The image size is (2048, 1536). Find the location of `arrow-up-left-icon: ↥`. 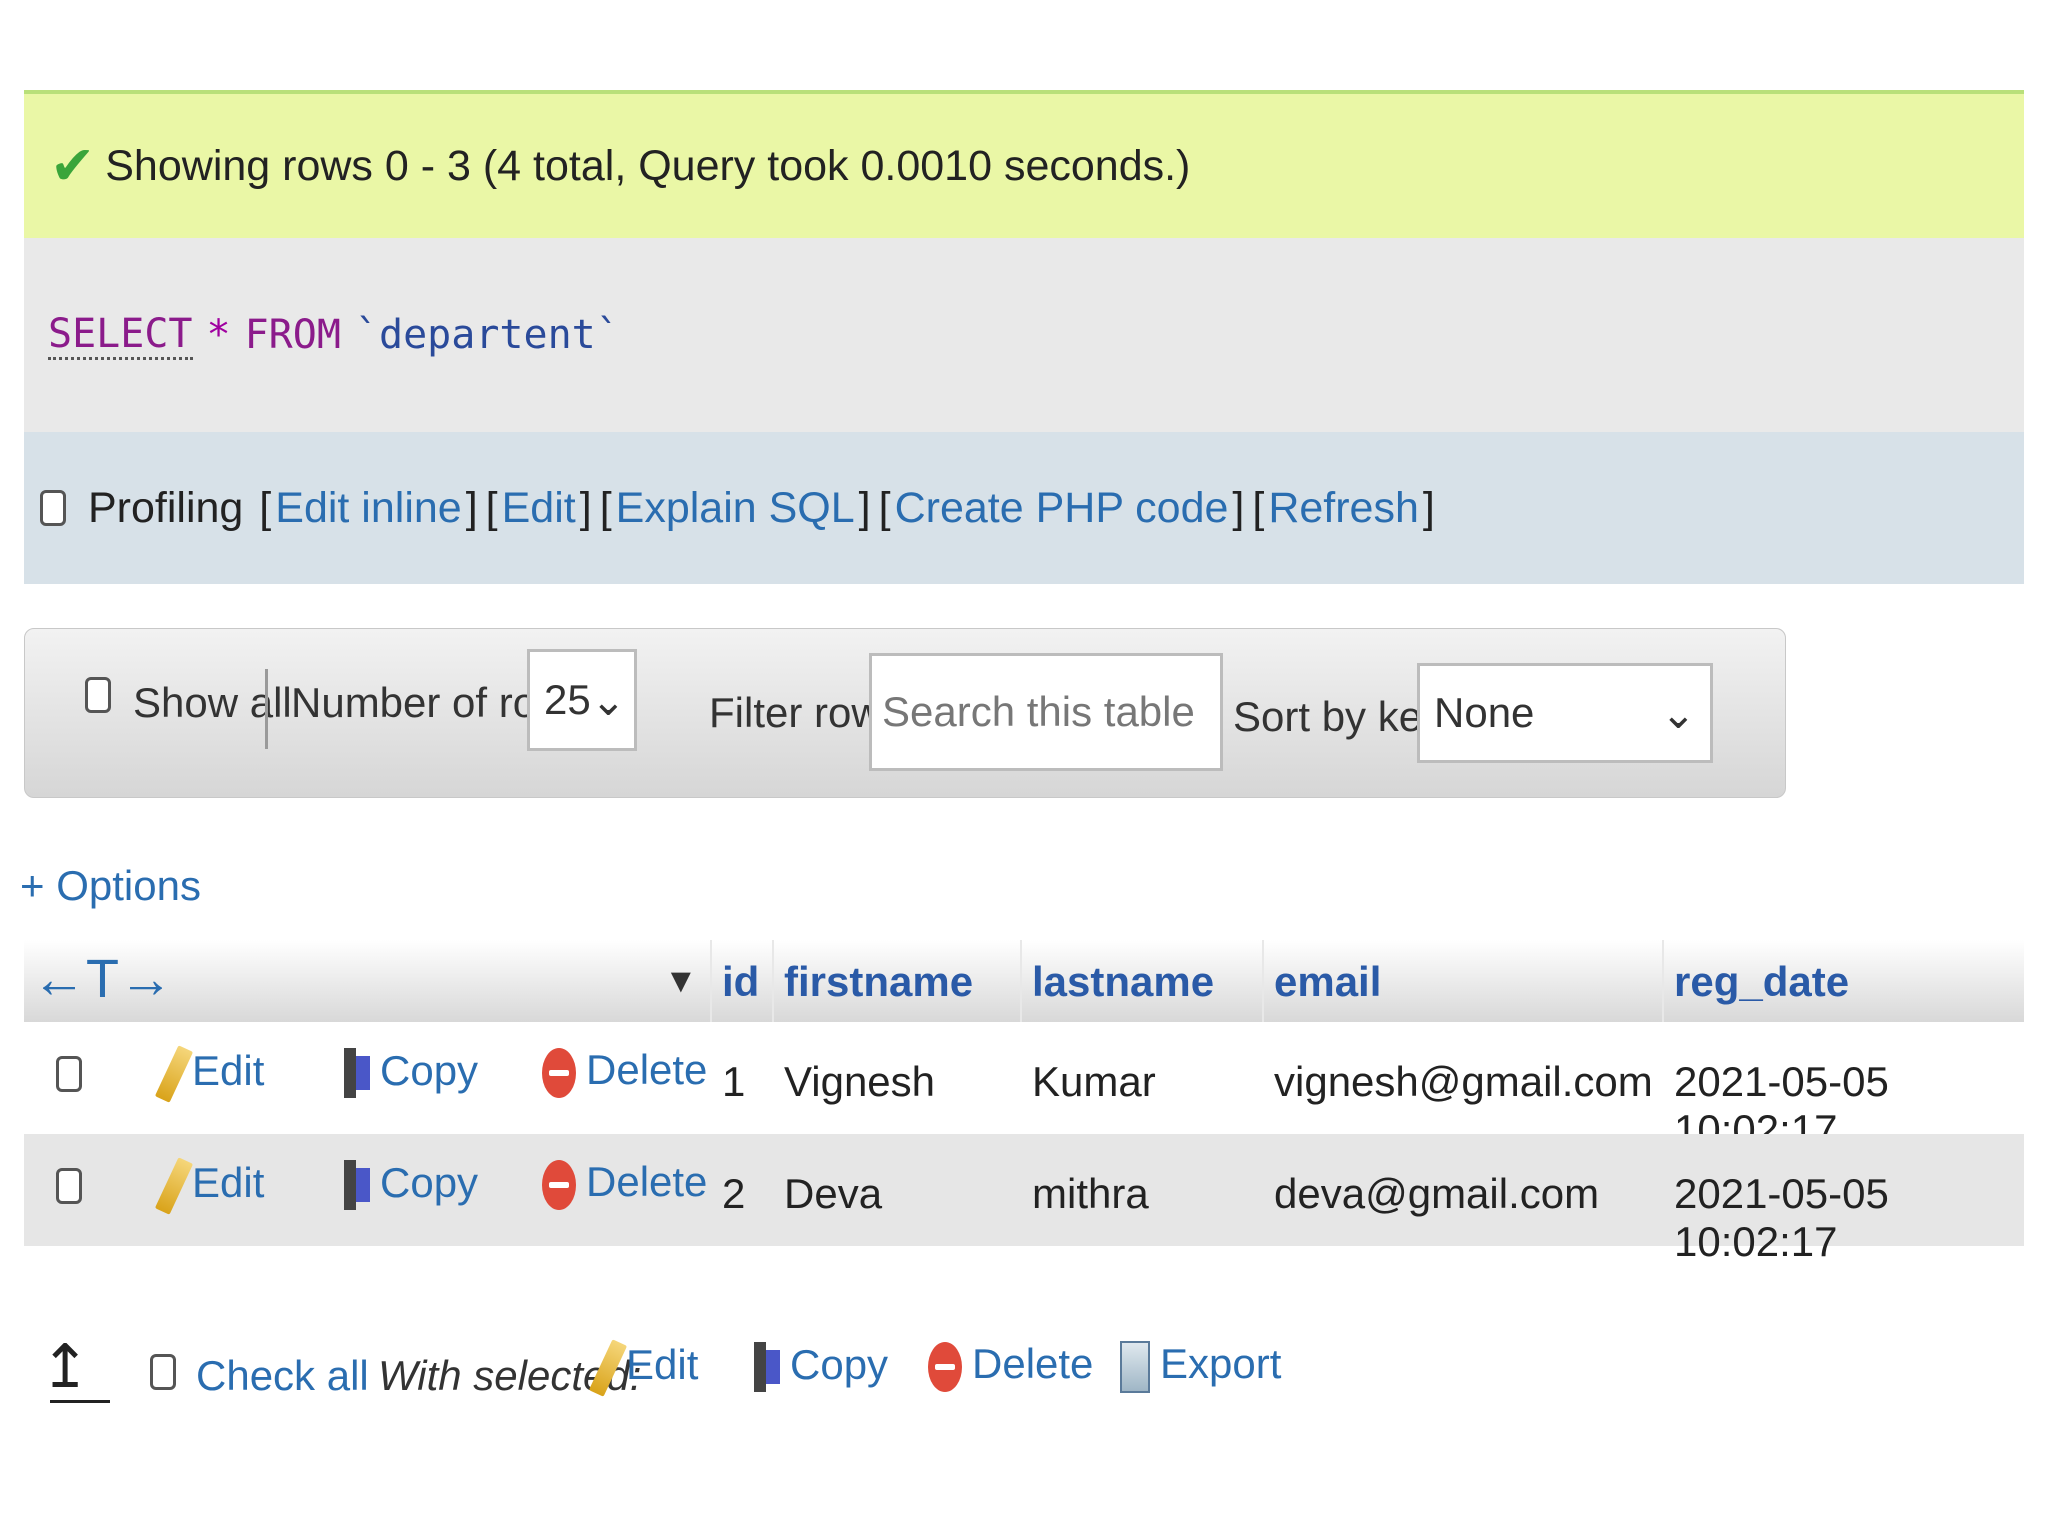

arrow-up-left-icon: ↥ is located at coordinates (65, 1366).